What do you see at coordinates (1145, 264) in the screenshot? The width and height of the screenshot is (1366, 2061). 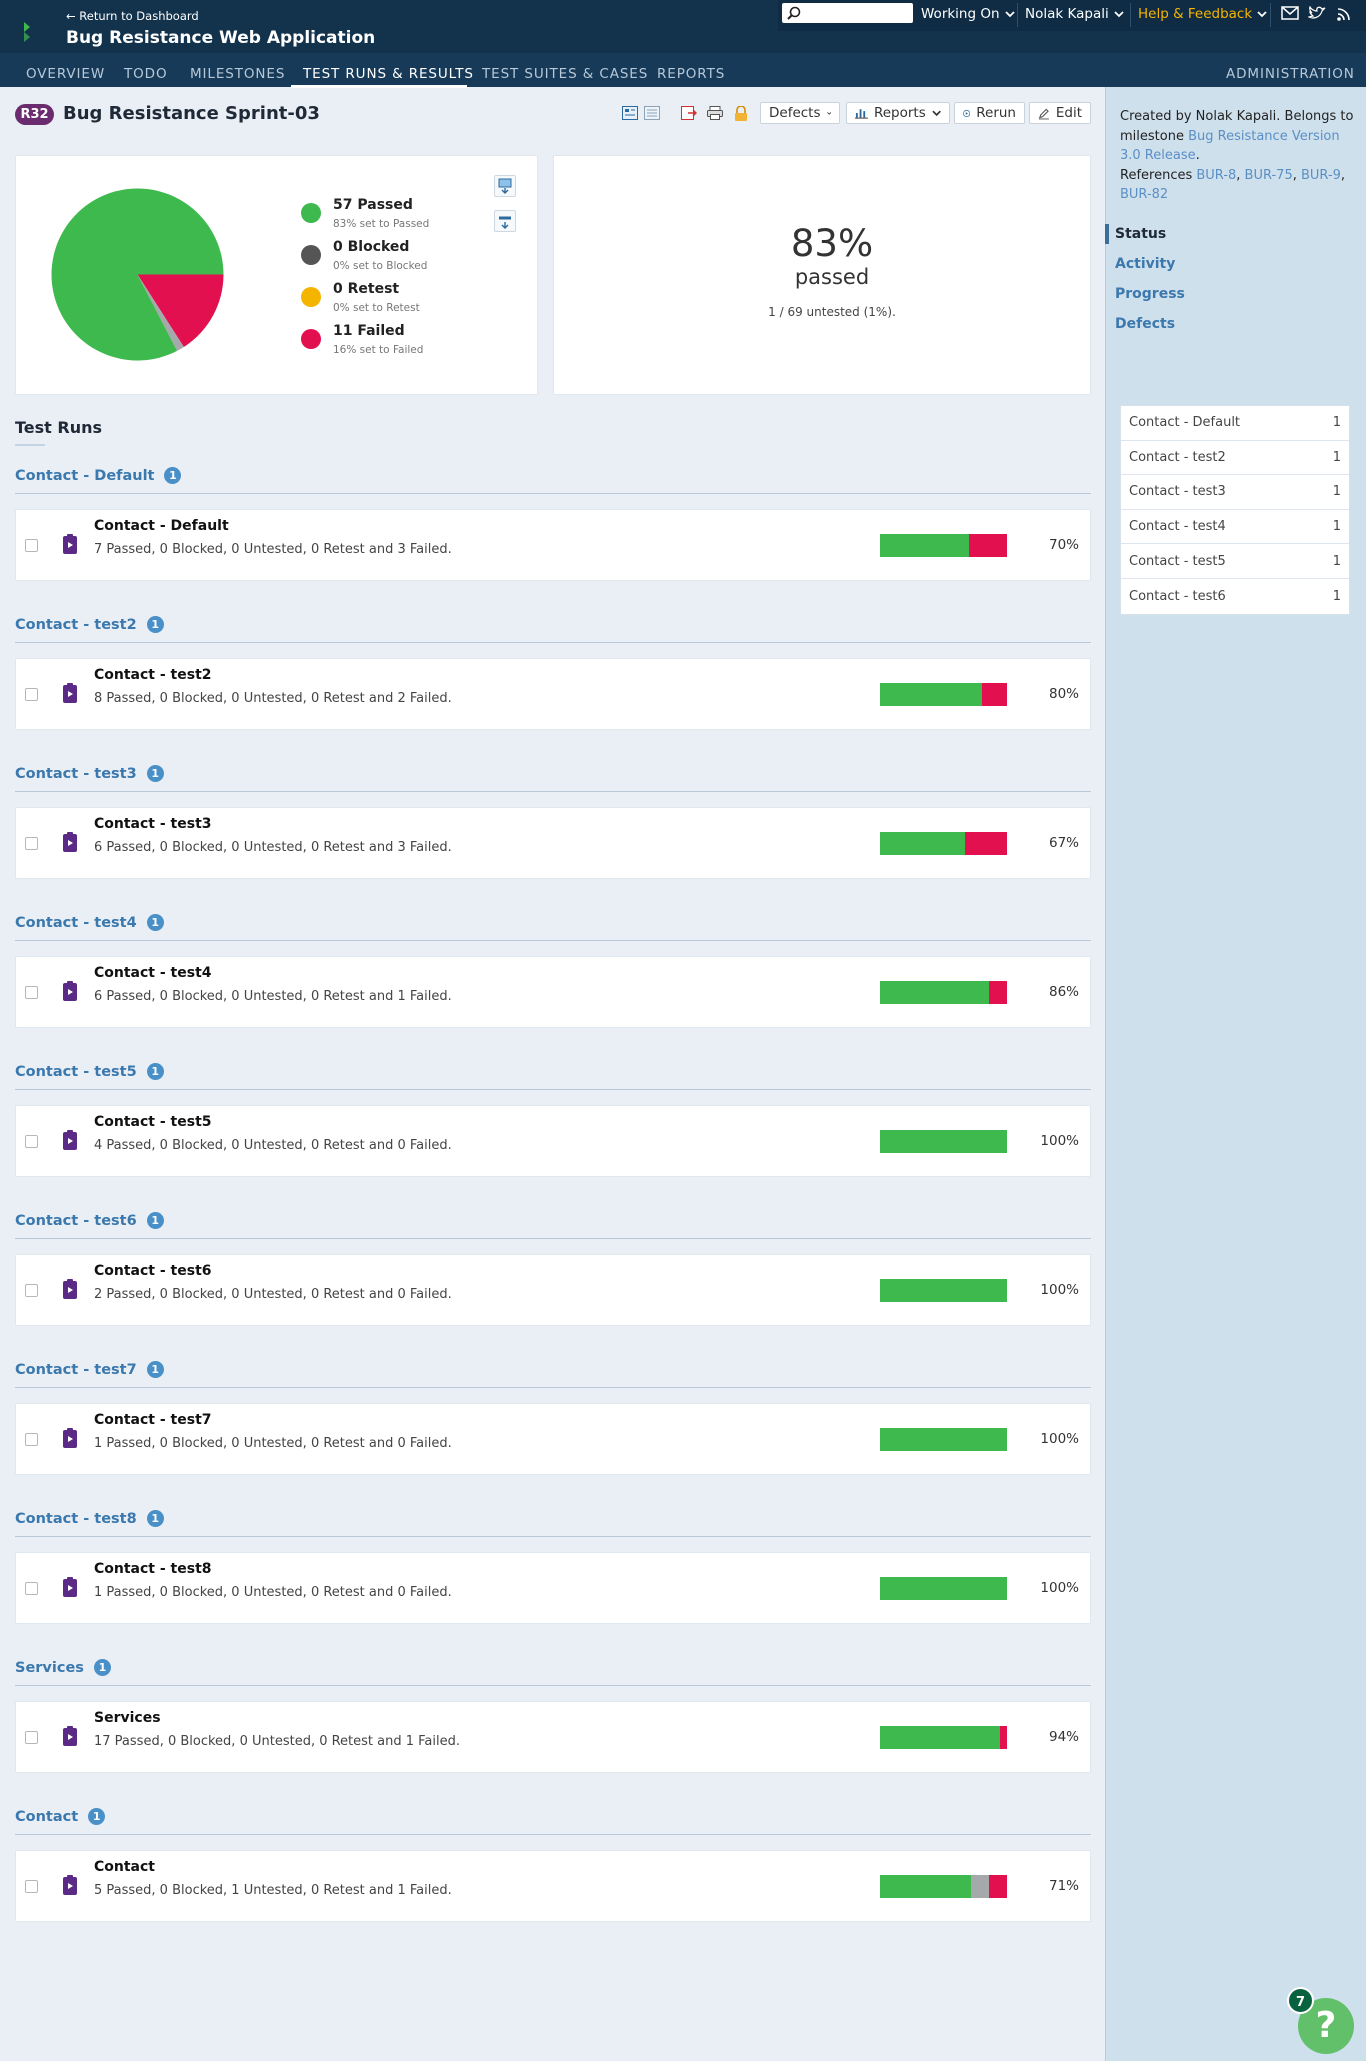 I see `sidebar-tab-activity: Activity` at bounding box center [1145, 264].